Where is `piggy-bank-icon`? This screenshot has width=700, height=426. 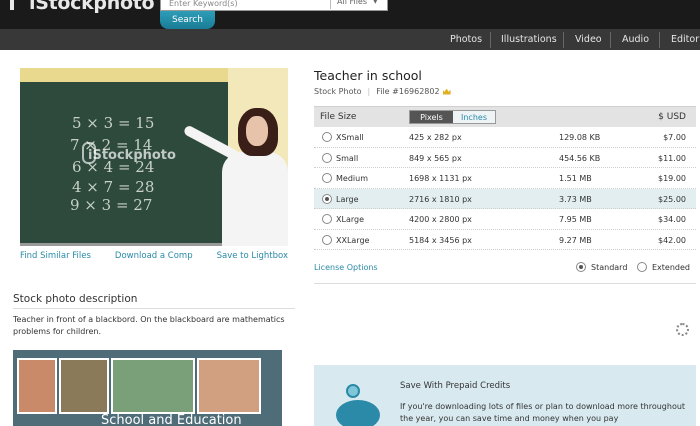
piggy-bank-icon is located at coordinates (356, 404).